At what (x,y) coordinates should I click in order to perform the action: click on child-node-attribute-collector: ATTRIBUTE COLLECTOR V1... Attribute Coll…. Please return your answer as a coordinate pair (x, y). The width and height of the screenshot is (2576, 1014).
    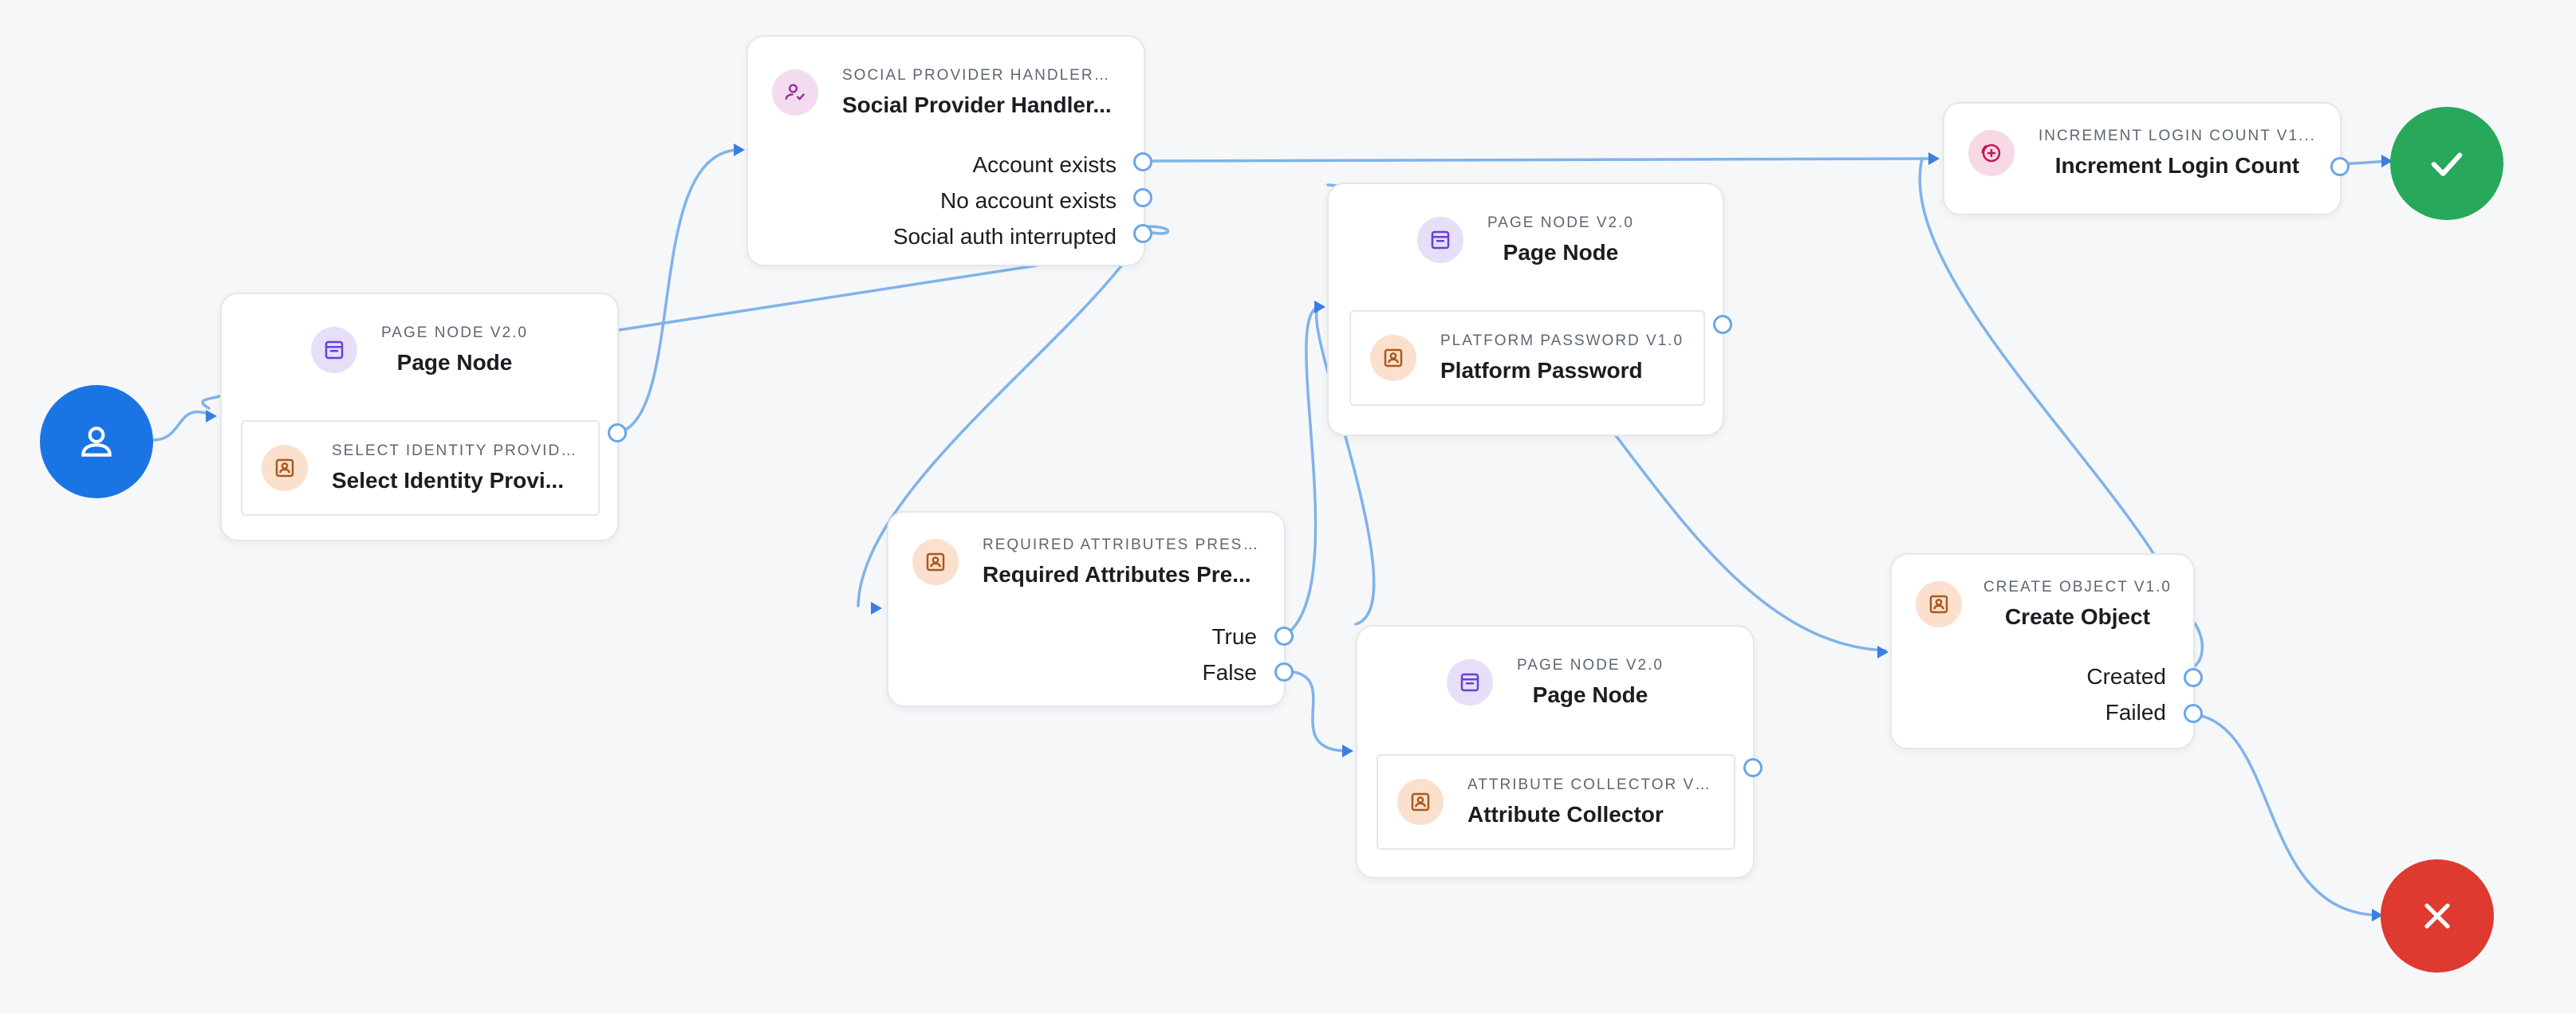
    Looking at the image, I should click on (1556, 802).